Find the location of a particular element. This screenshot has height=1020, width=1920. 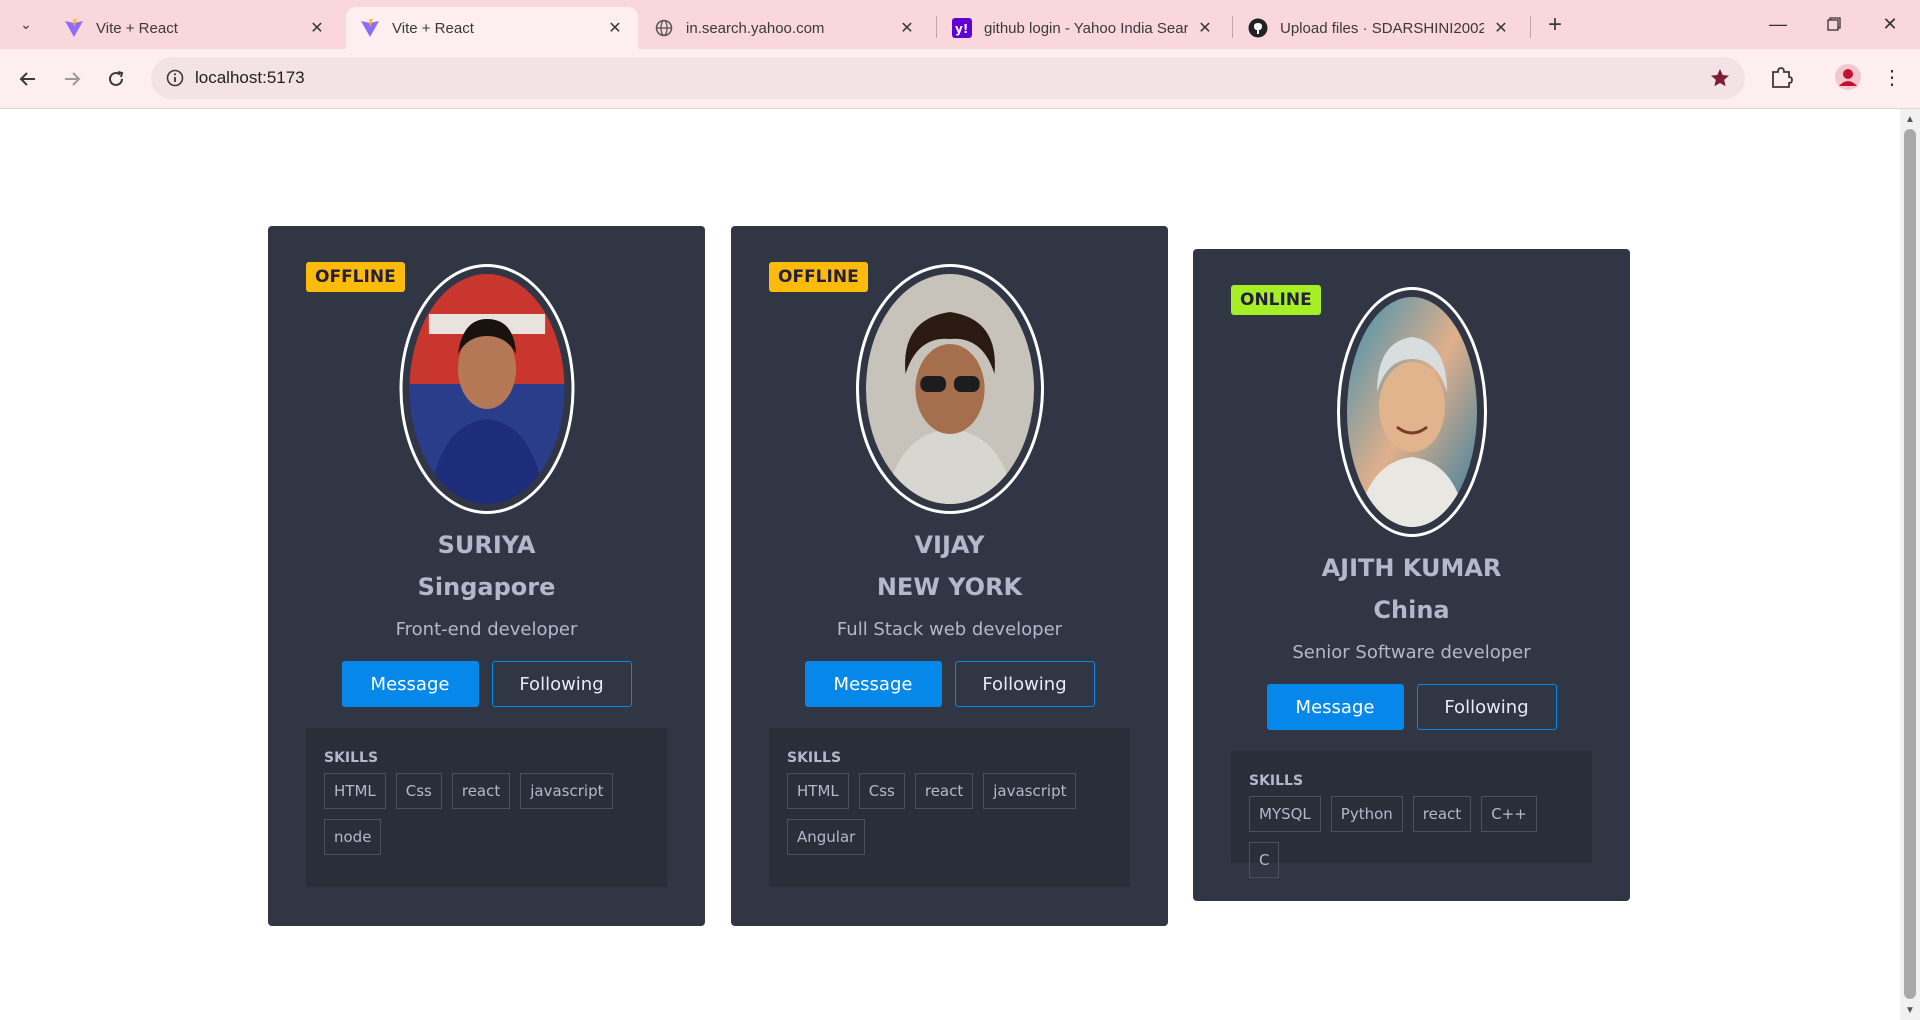

scrollbar-thumb is located at coordinates (1910, 564).